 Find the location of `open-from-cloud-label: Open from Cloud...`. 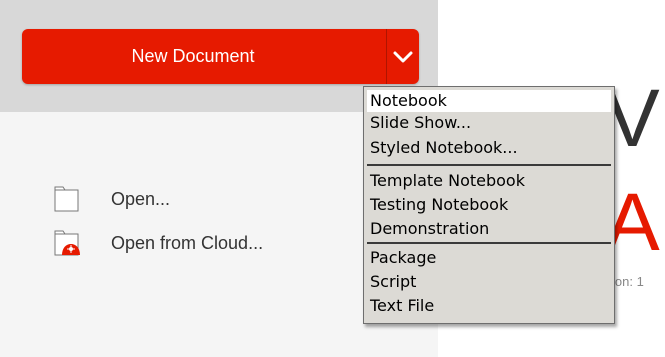

open-from-cloud-label: Open from Cloud... is located at coordinates (187, 242).